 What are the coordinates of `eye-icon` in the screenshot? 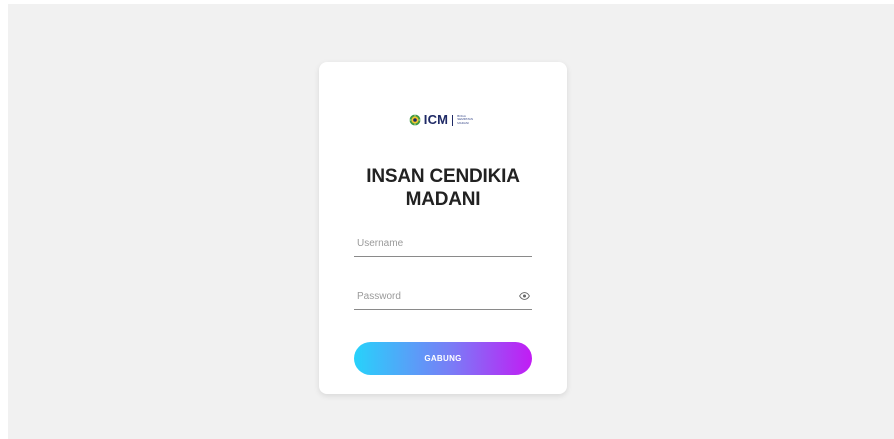 It's located at (524, 296).